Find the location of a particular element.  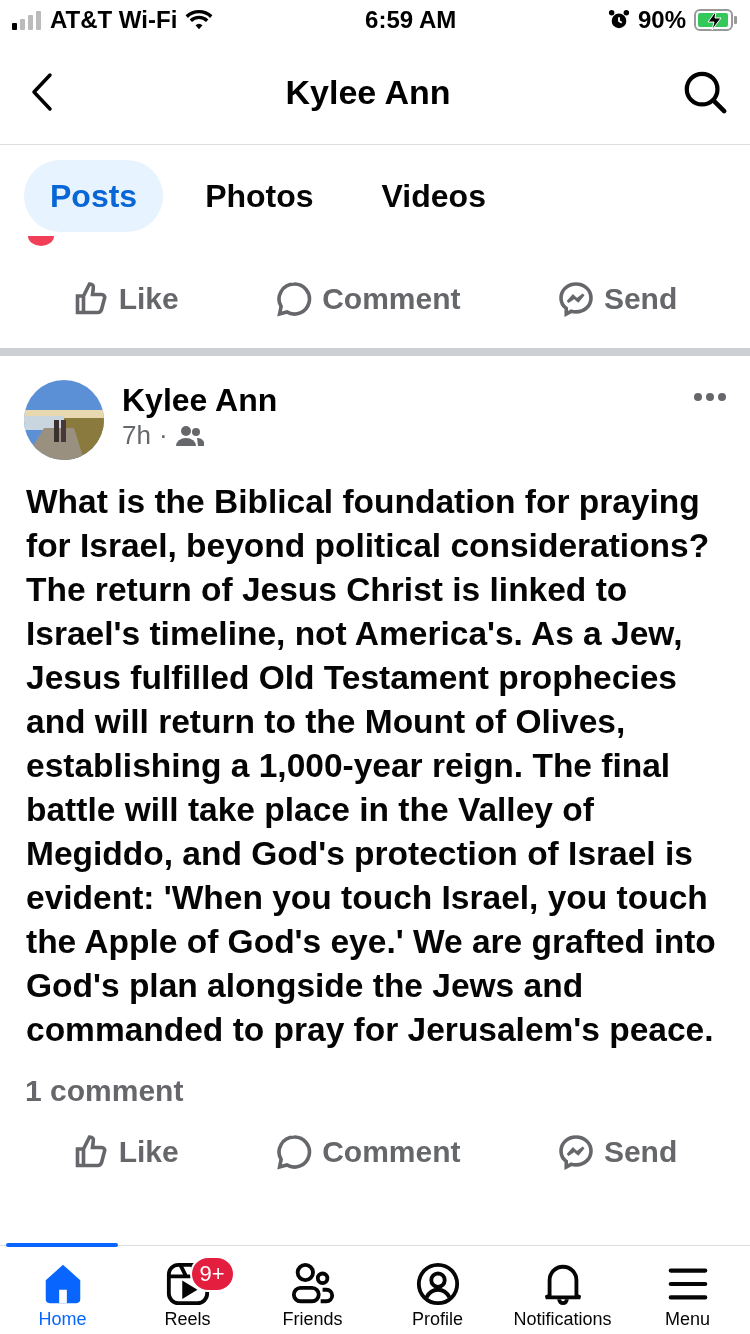

reaction-icon is located at coordinates (41, 241).